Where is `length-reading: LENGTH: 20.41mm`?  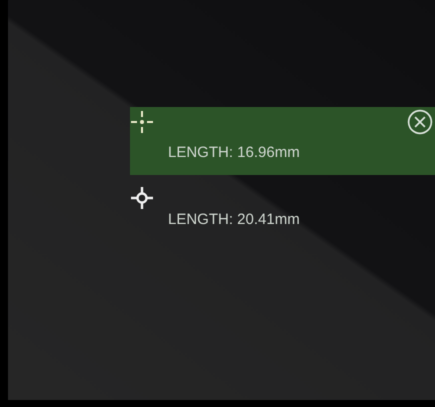 length-reading: LENGTH: 20.41mm is located at coordinates (234, 219).